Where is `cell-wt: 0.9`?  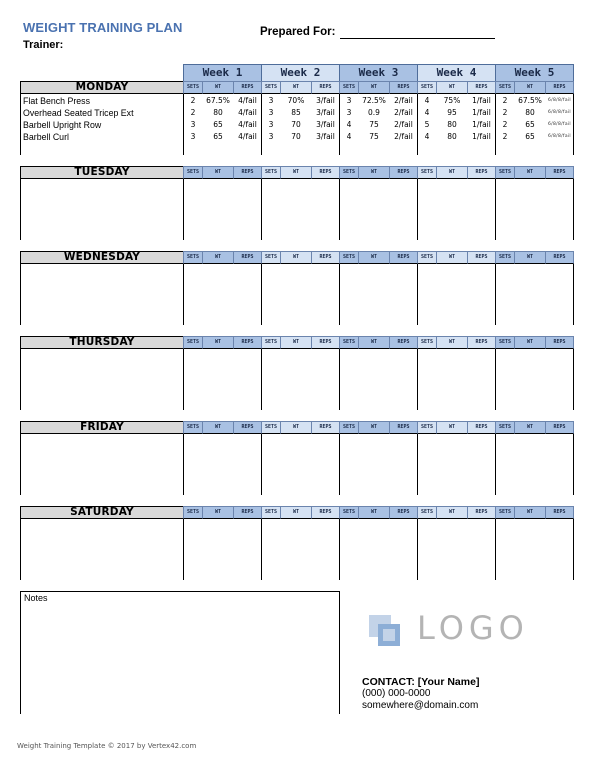 cell-wt: 0.9 is located at coordinates (374, 113).